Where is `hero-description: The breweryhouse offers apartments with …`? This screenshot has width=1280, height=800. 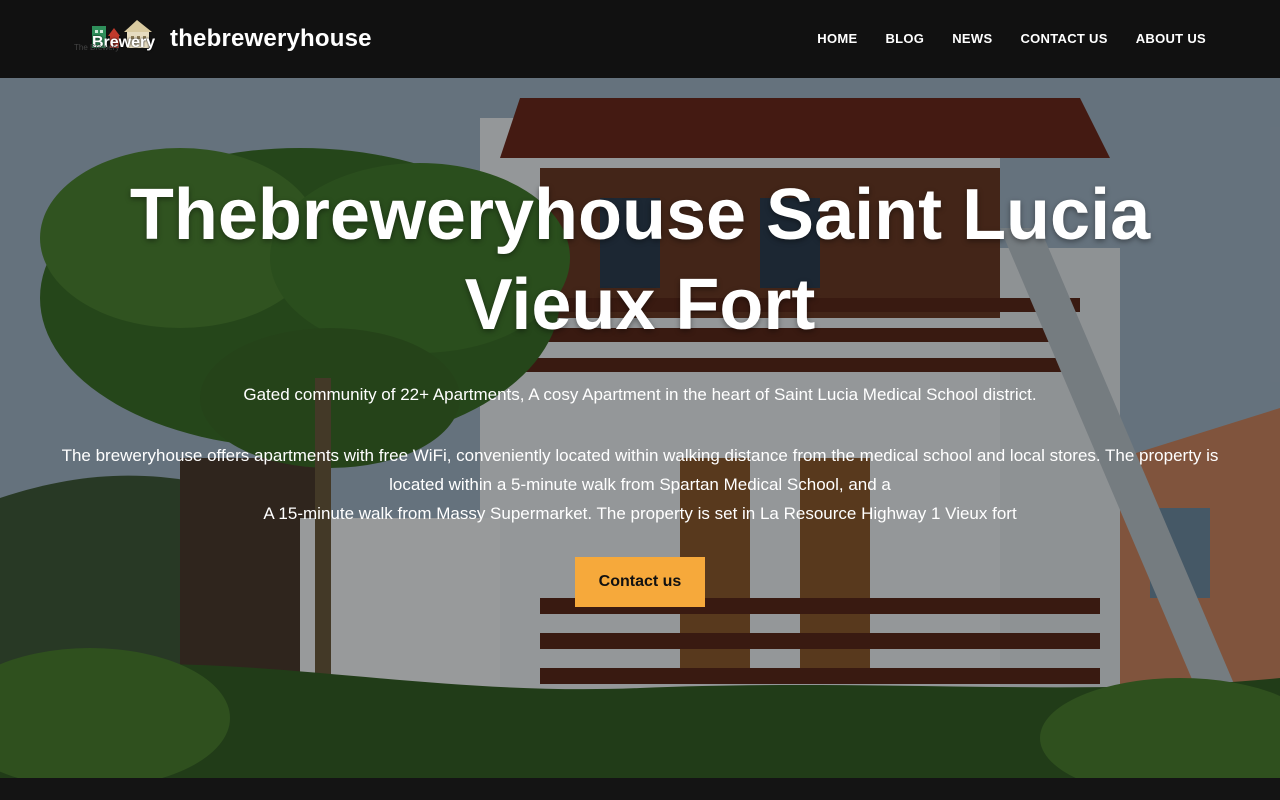
hero-description: The breweryhouse offers apartments with … is located at coordinates (640, 484).